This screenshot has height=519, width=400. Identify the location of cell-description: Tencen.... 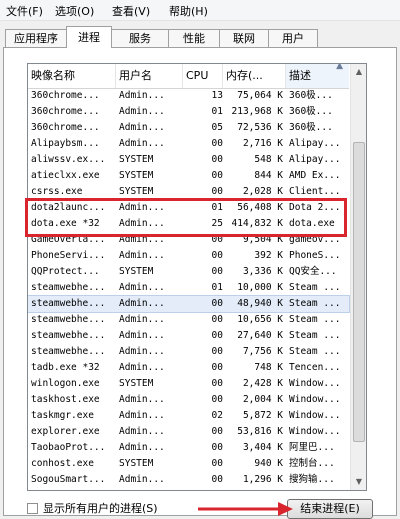
(315, 367).